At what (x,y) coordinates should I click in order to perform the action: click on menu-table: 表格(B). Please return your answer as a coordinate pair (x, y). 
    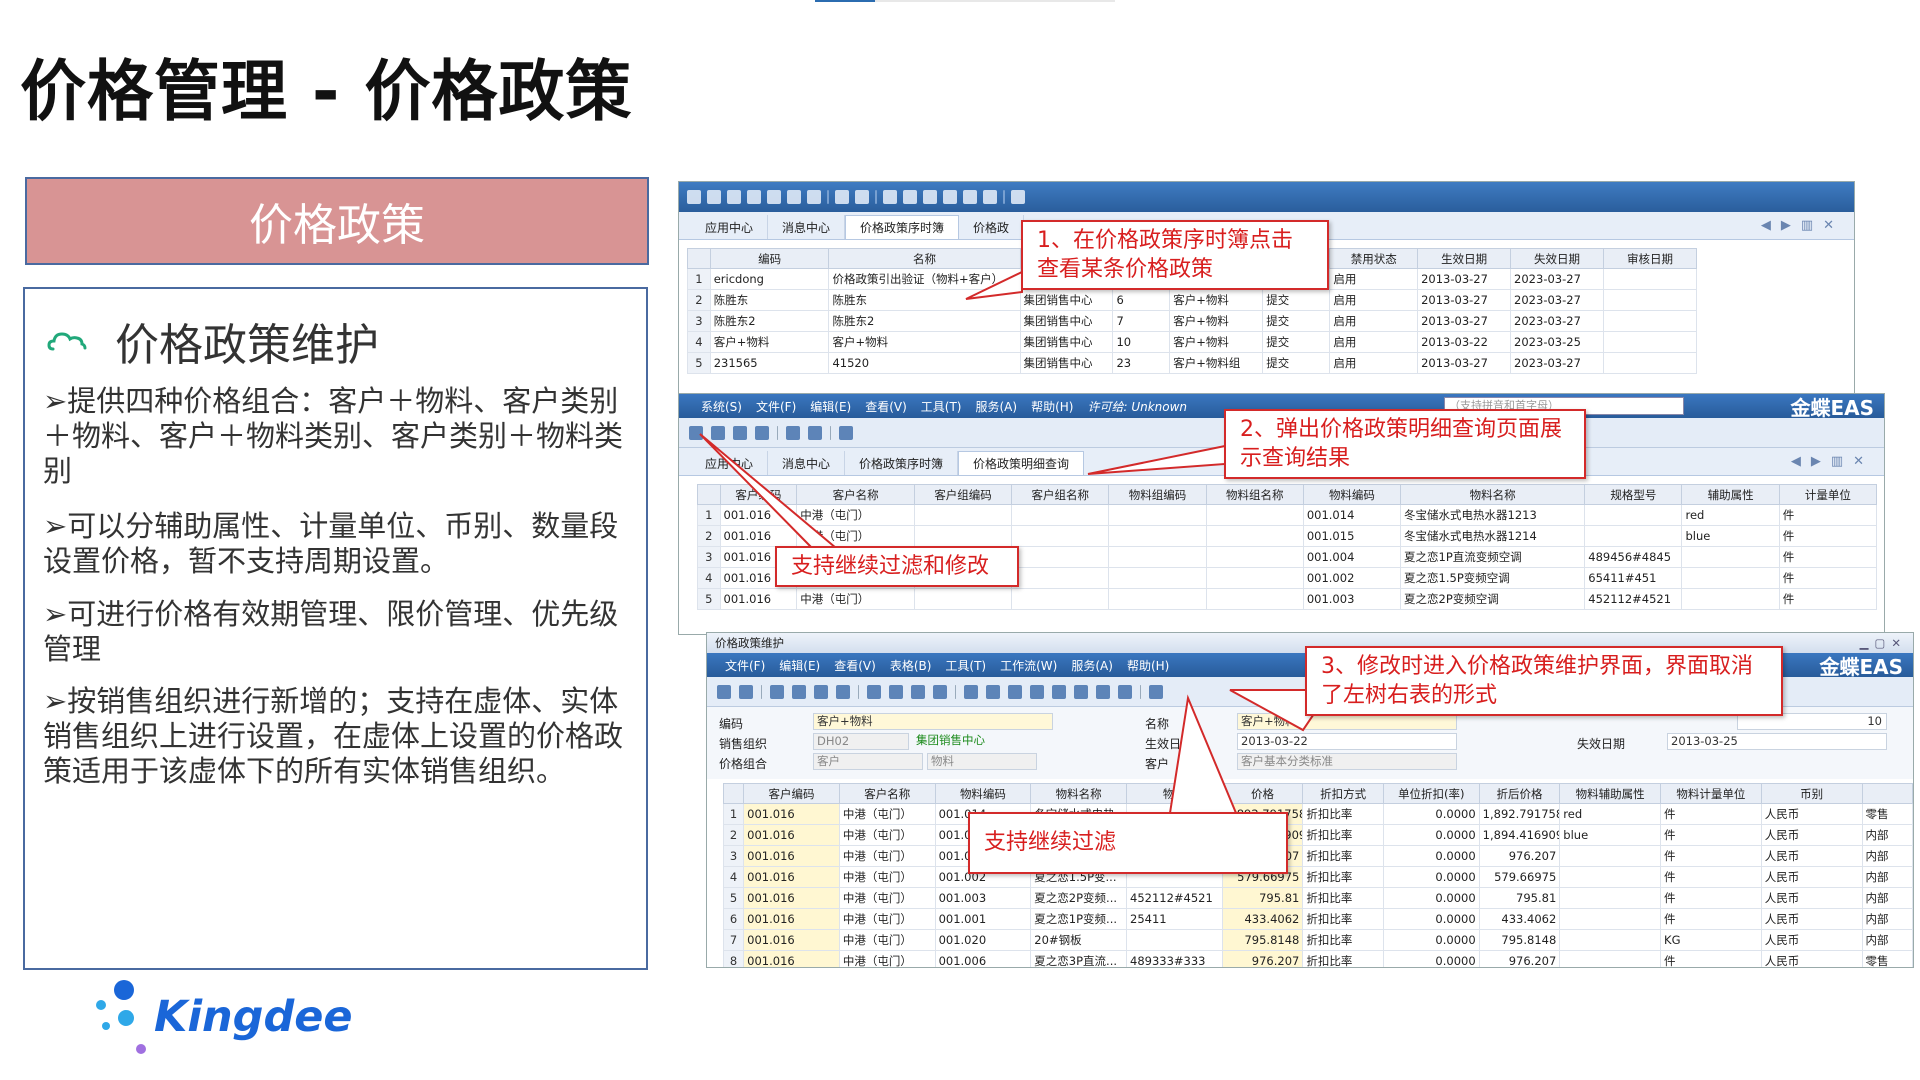
    Looking at the image, I should click on (911, 665).